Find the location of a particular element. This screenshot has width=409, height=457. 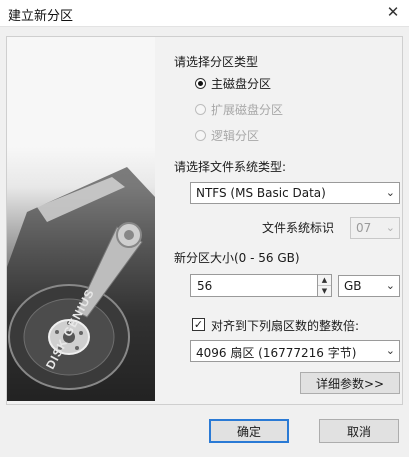

alignment-select-value: 4096 扇区 (16777216 字节) is located at coordinates (276, 353).